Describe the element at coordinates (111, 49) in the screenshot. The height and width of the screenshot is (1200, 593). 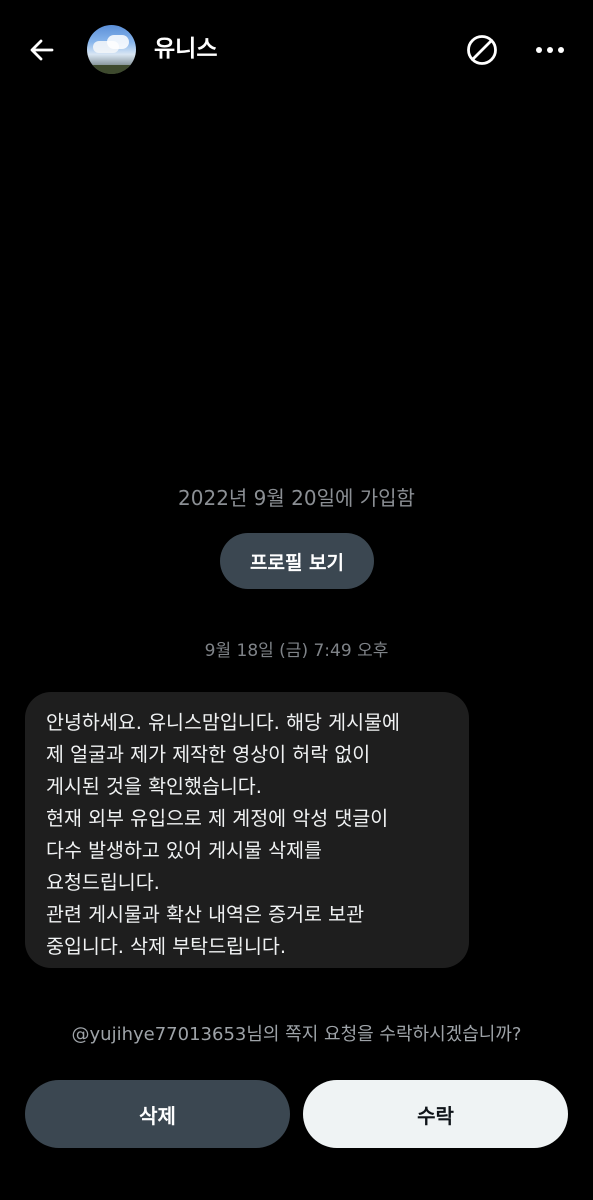
I see `avatar` at that location.